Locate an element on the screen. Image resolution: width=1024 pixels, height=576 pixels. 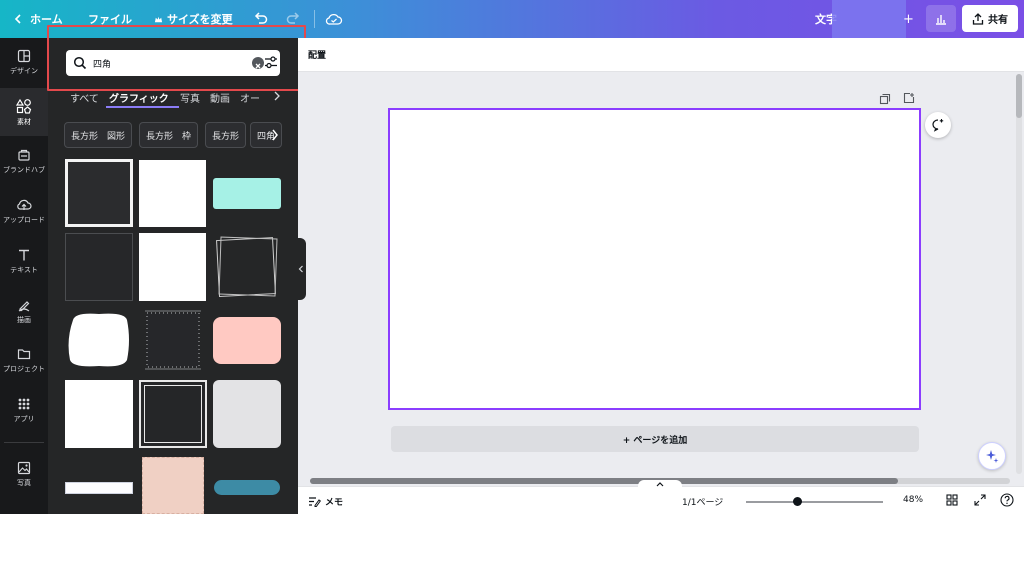
apps-icon is located at coordinates (24, 403).